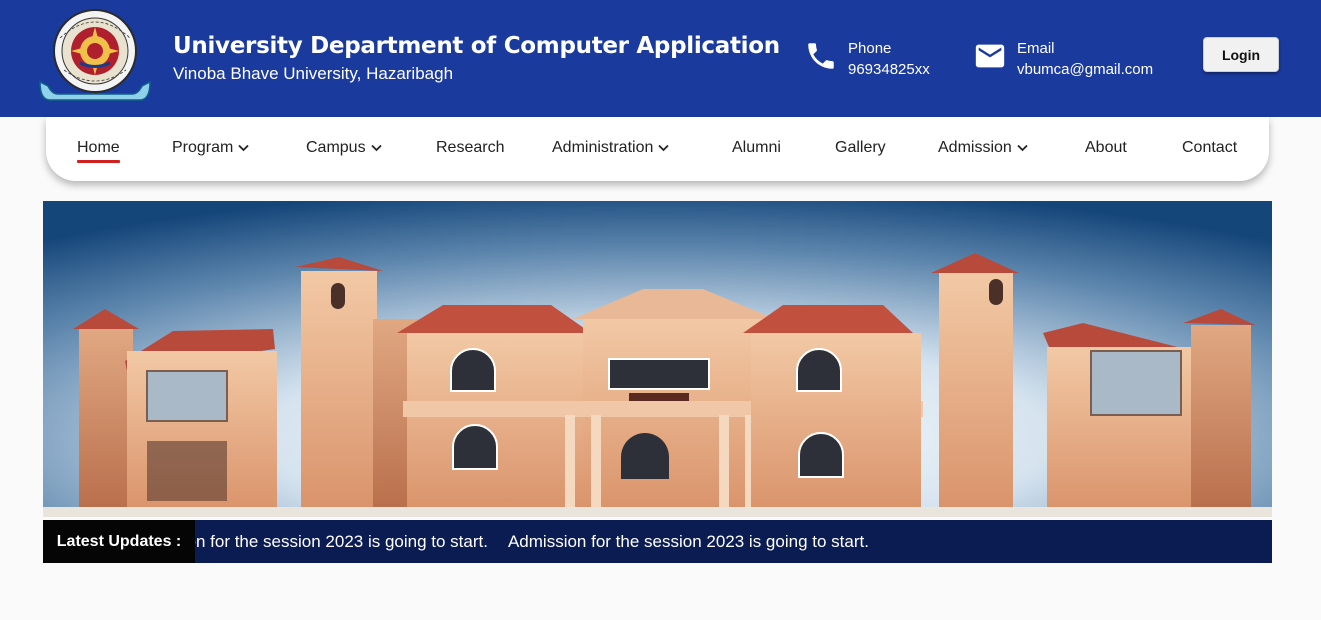 This screenshot has height=620, width=1321. I want to click on phone-icon, so click(821, 56).